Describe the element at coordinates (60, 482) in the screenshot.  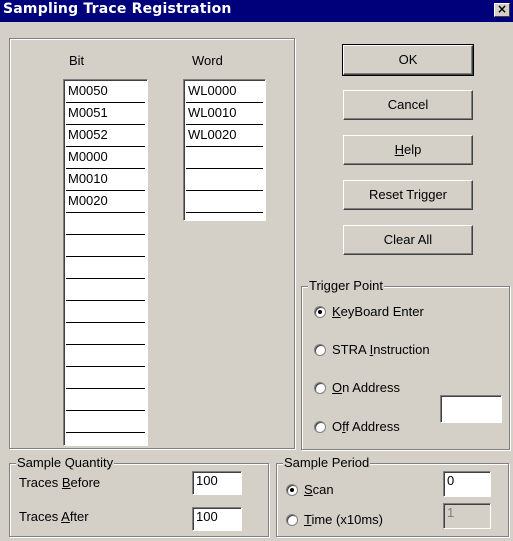
I see `traces-before-label: Traces Before` at that location.